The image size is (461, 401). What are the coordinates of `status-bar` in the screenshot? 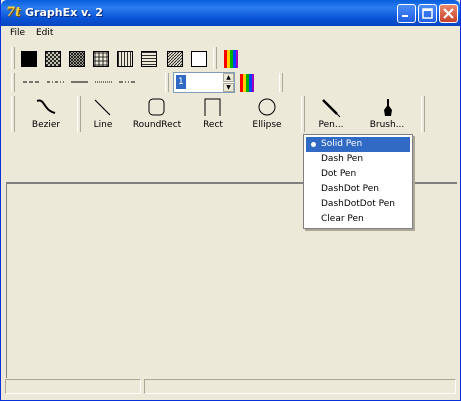 It's located at (230, 387).